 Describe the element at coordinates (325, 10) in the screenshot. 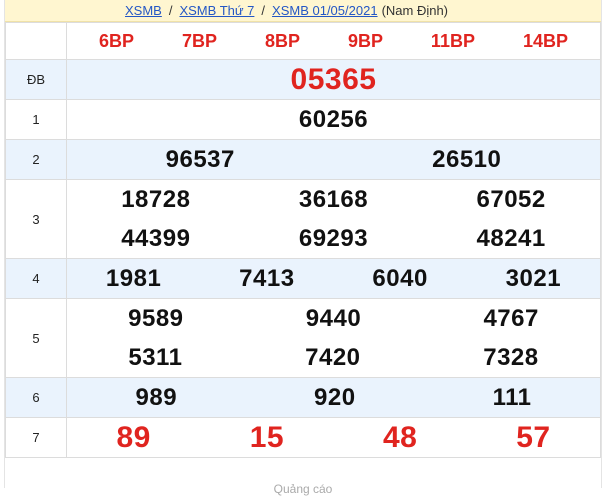

I see `breadcrumb-link-xsmb-date: XSMB 01/05/2021` at that location.